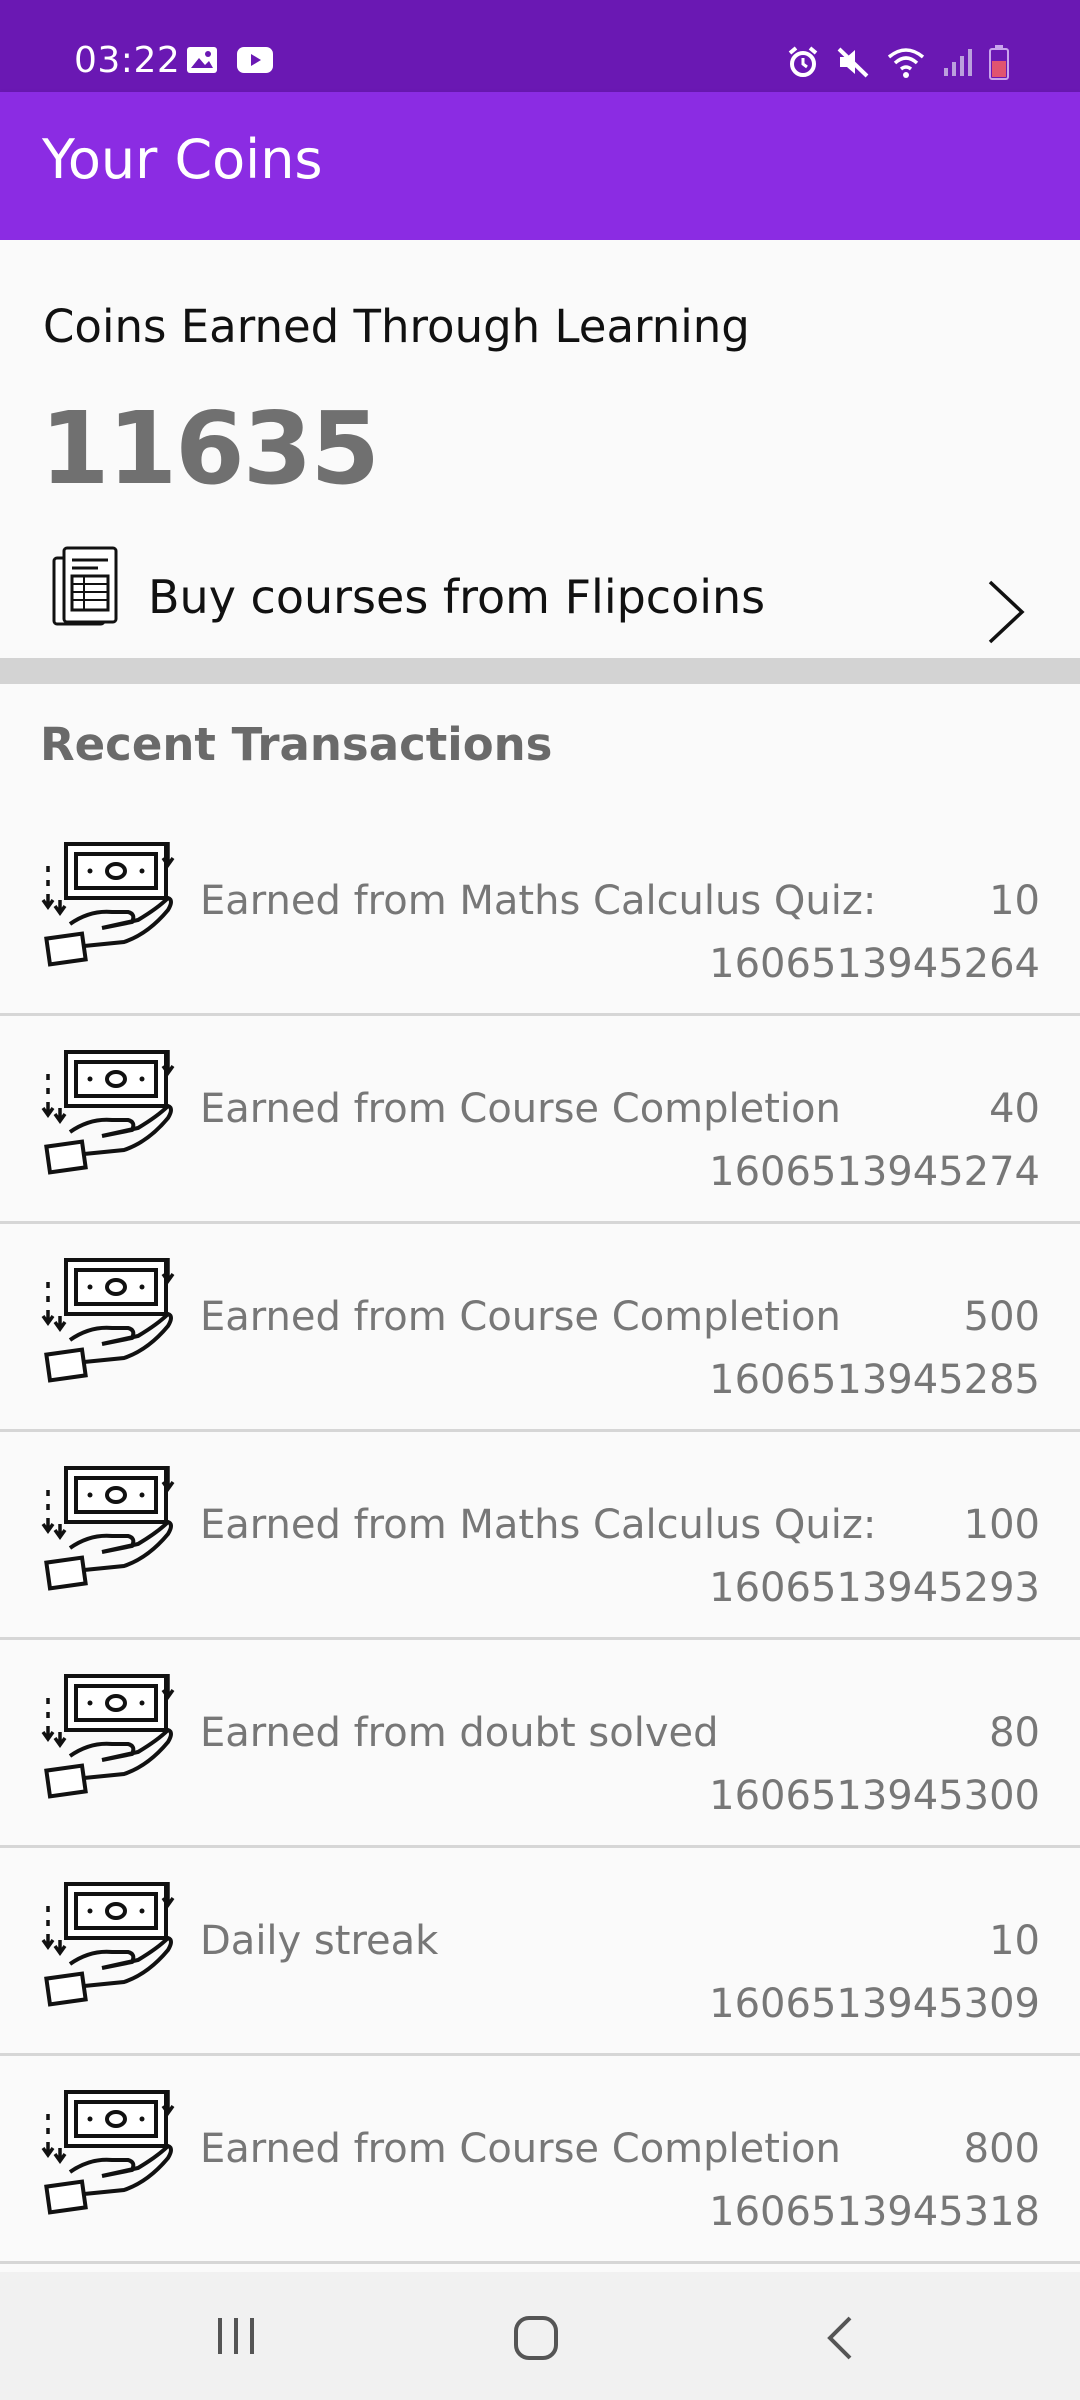 This screenshot has width=1080, height=2400. I want to click on system-nav-bar, so click(540, 2336).